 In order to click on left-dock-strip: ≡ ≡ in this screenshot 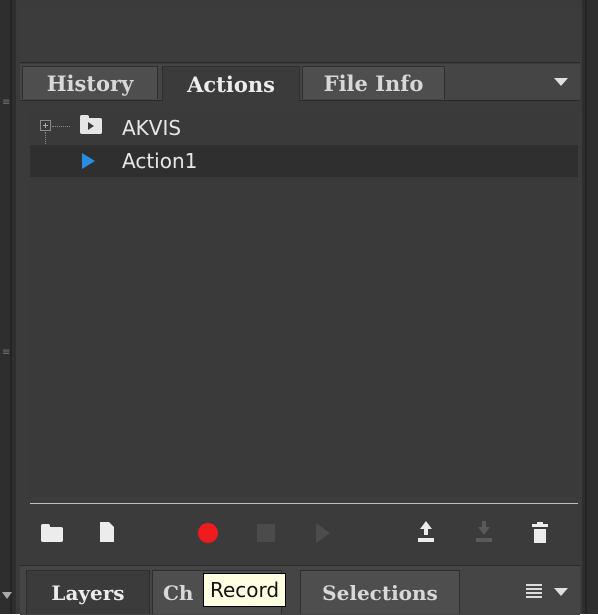, I will do `click(8, 307)`.